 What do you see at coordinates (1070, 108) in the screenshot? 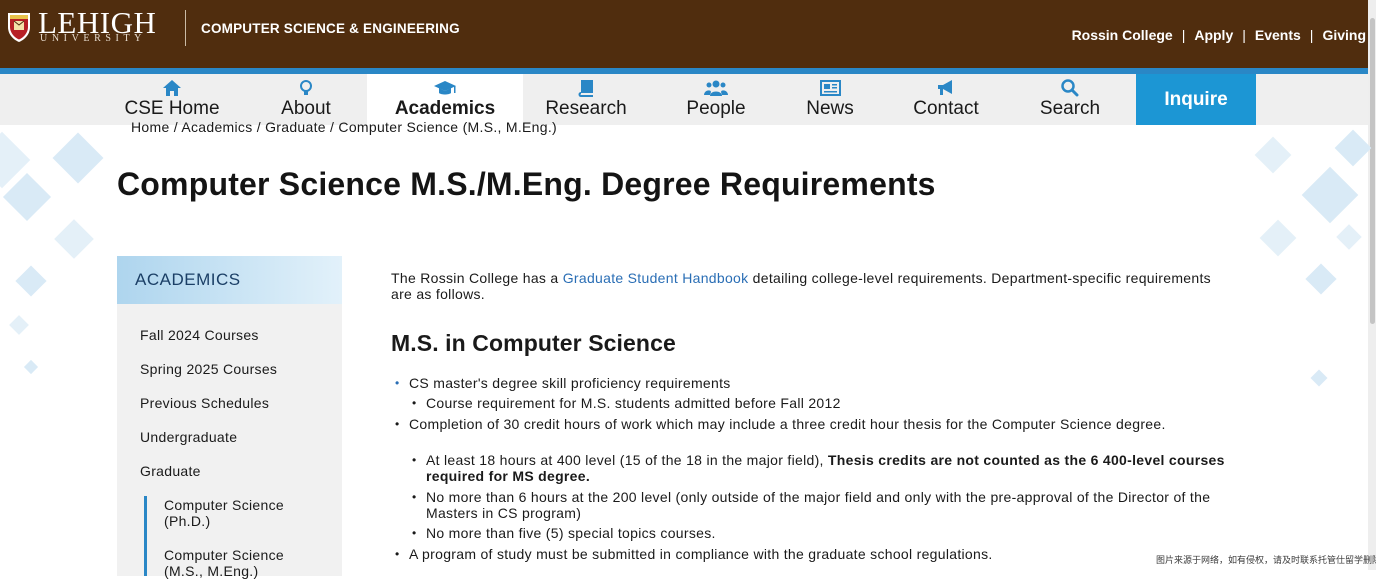
I see `nav-label: Search` at bounding box center [1070, 108].